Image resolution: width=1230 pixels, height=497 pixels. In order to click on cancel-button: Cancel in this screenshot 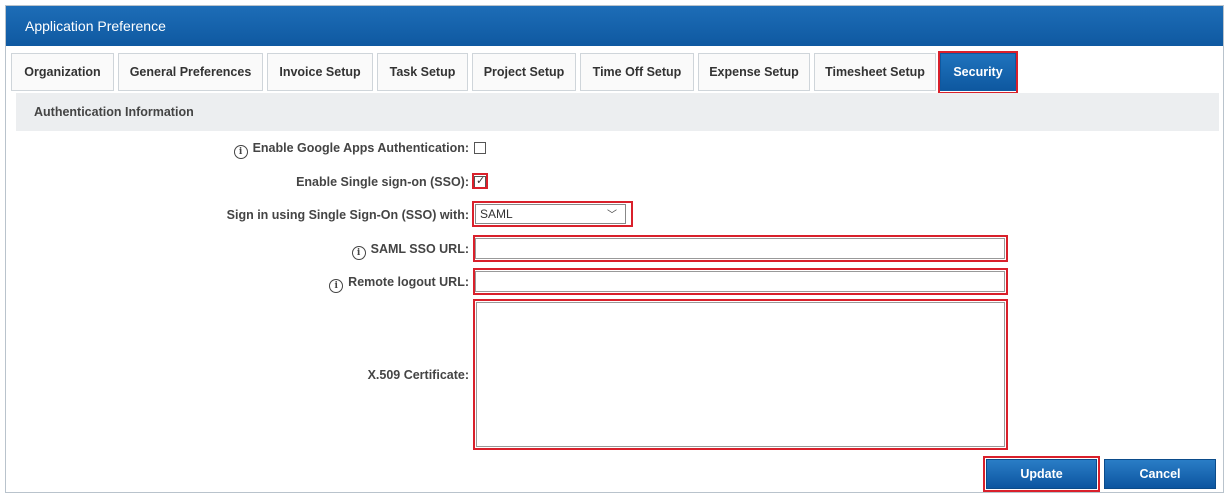, I will do `click(1160, 474)`.